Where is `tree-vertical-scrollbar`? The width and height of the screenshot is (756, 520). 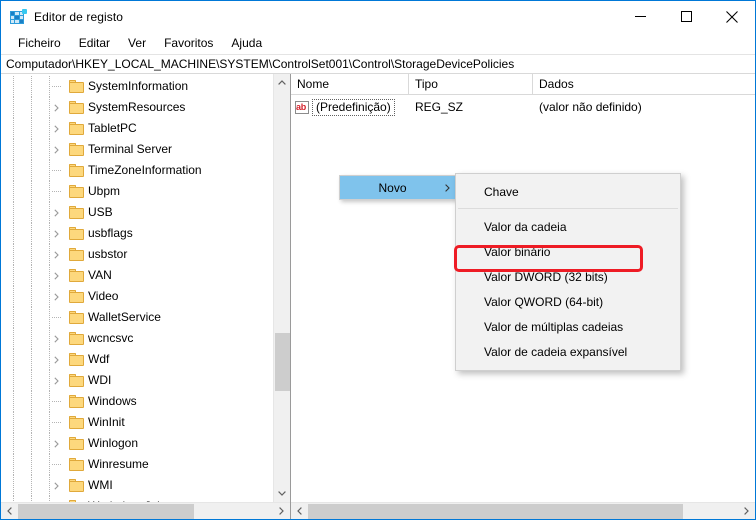 tree-vertical-scrollbar is located at coordinates (281, 288).